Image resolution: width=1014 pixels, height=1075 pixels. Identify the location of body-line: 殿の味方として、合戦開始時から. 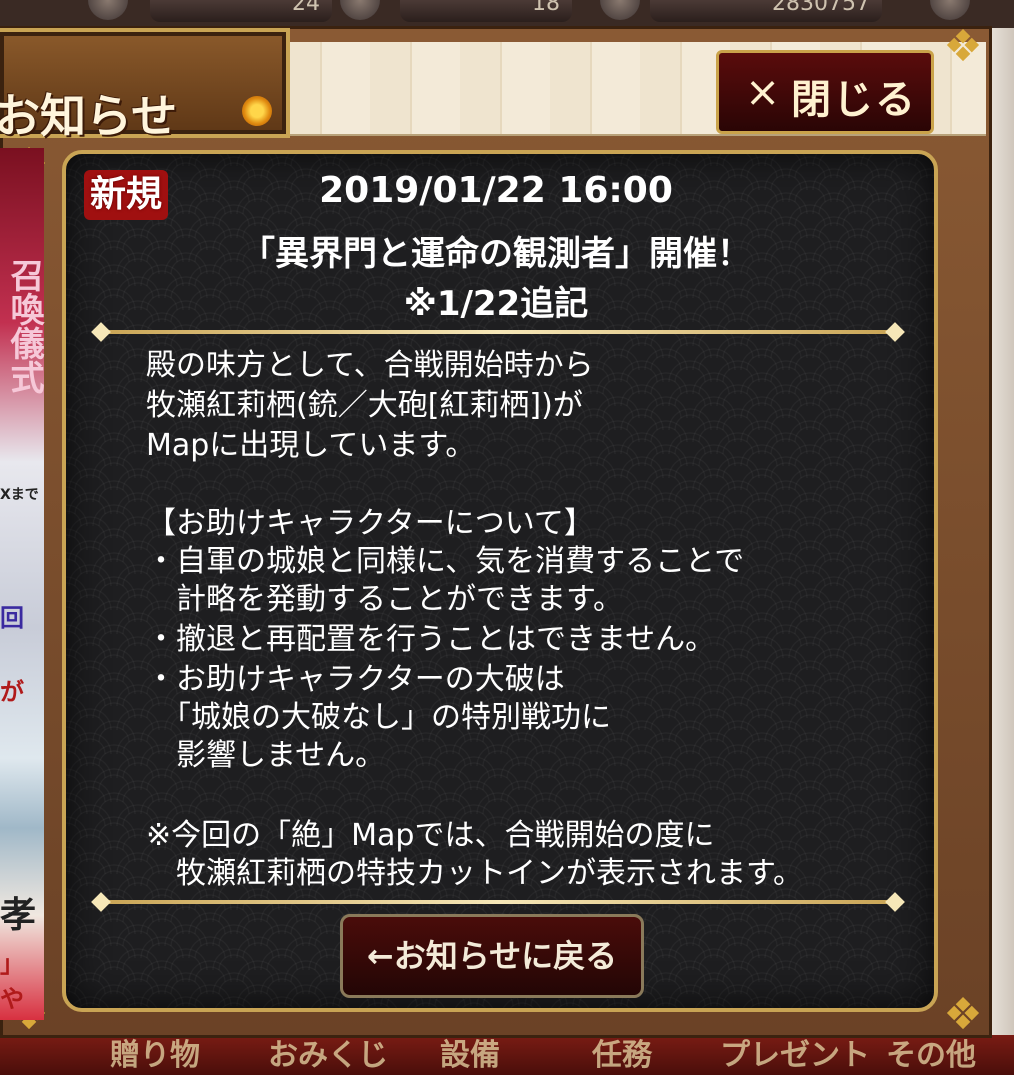
(370, 365).